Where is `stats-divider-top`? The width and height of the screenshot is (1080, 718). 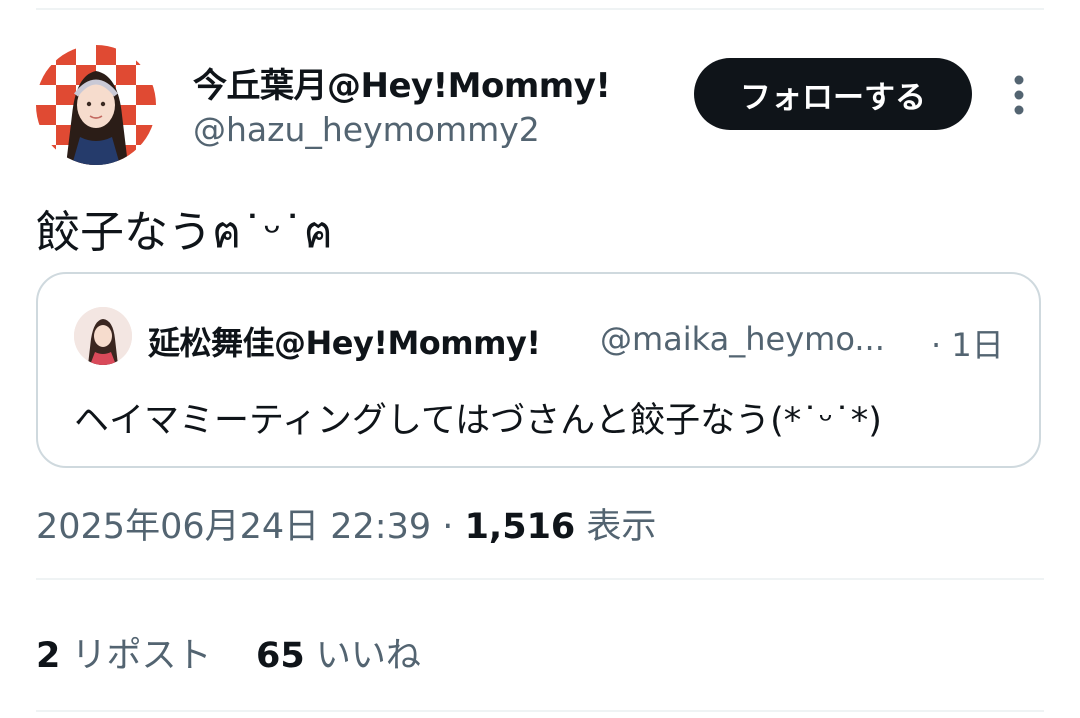 stats-divider-top is located at coordinates (540, 579).